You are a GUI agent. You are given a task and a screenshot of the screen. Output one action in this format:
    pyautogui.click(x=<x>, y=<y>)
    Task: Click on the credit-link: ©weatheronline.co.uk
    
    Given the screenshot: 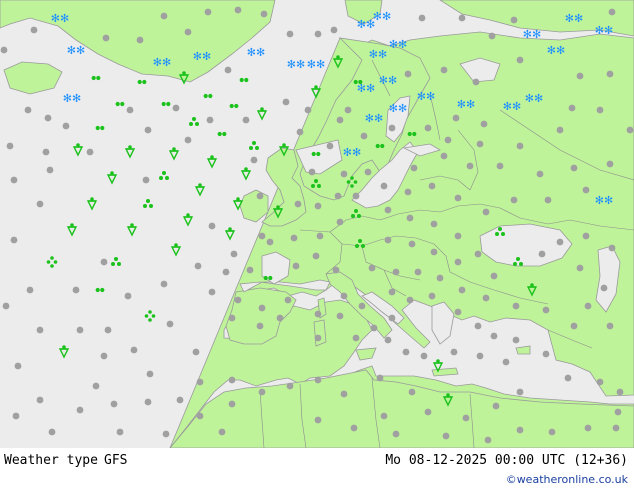 What is the action you would take?
    pyautogui.click(x=567, y=479)
    